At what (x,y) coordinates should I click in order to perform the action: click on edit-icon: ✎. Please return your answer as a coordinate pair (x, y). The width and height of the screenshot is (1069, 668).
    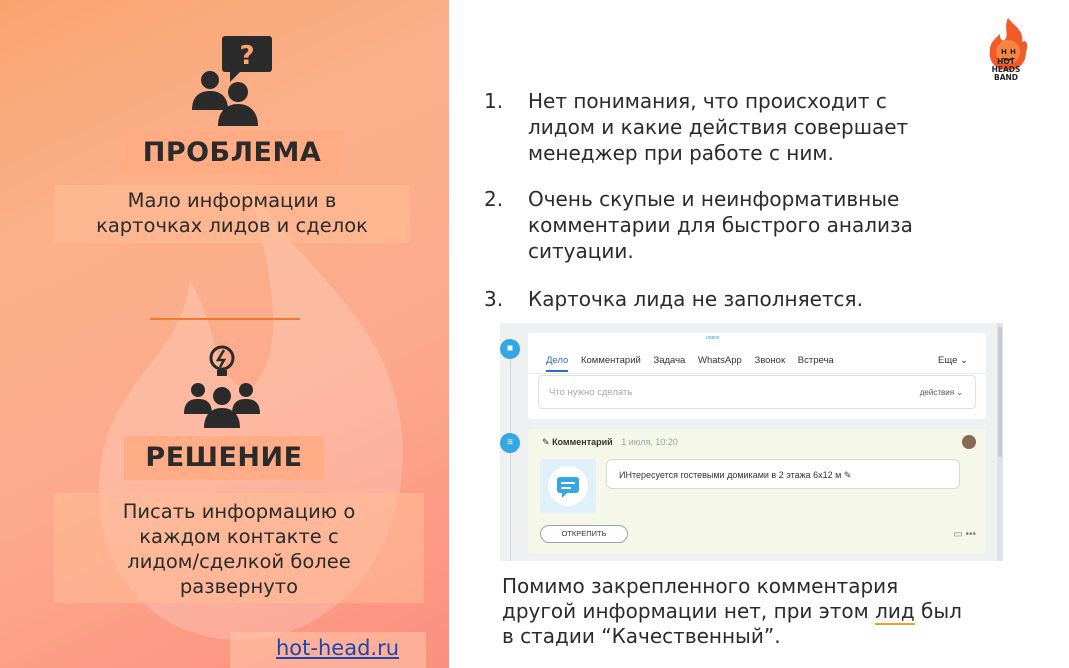
    Looking at the image, I should click on (848, 475).